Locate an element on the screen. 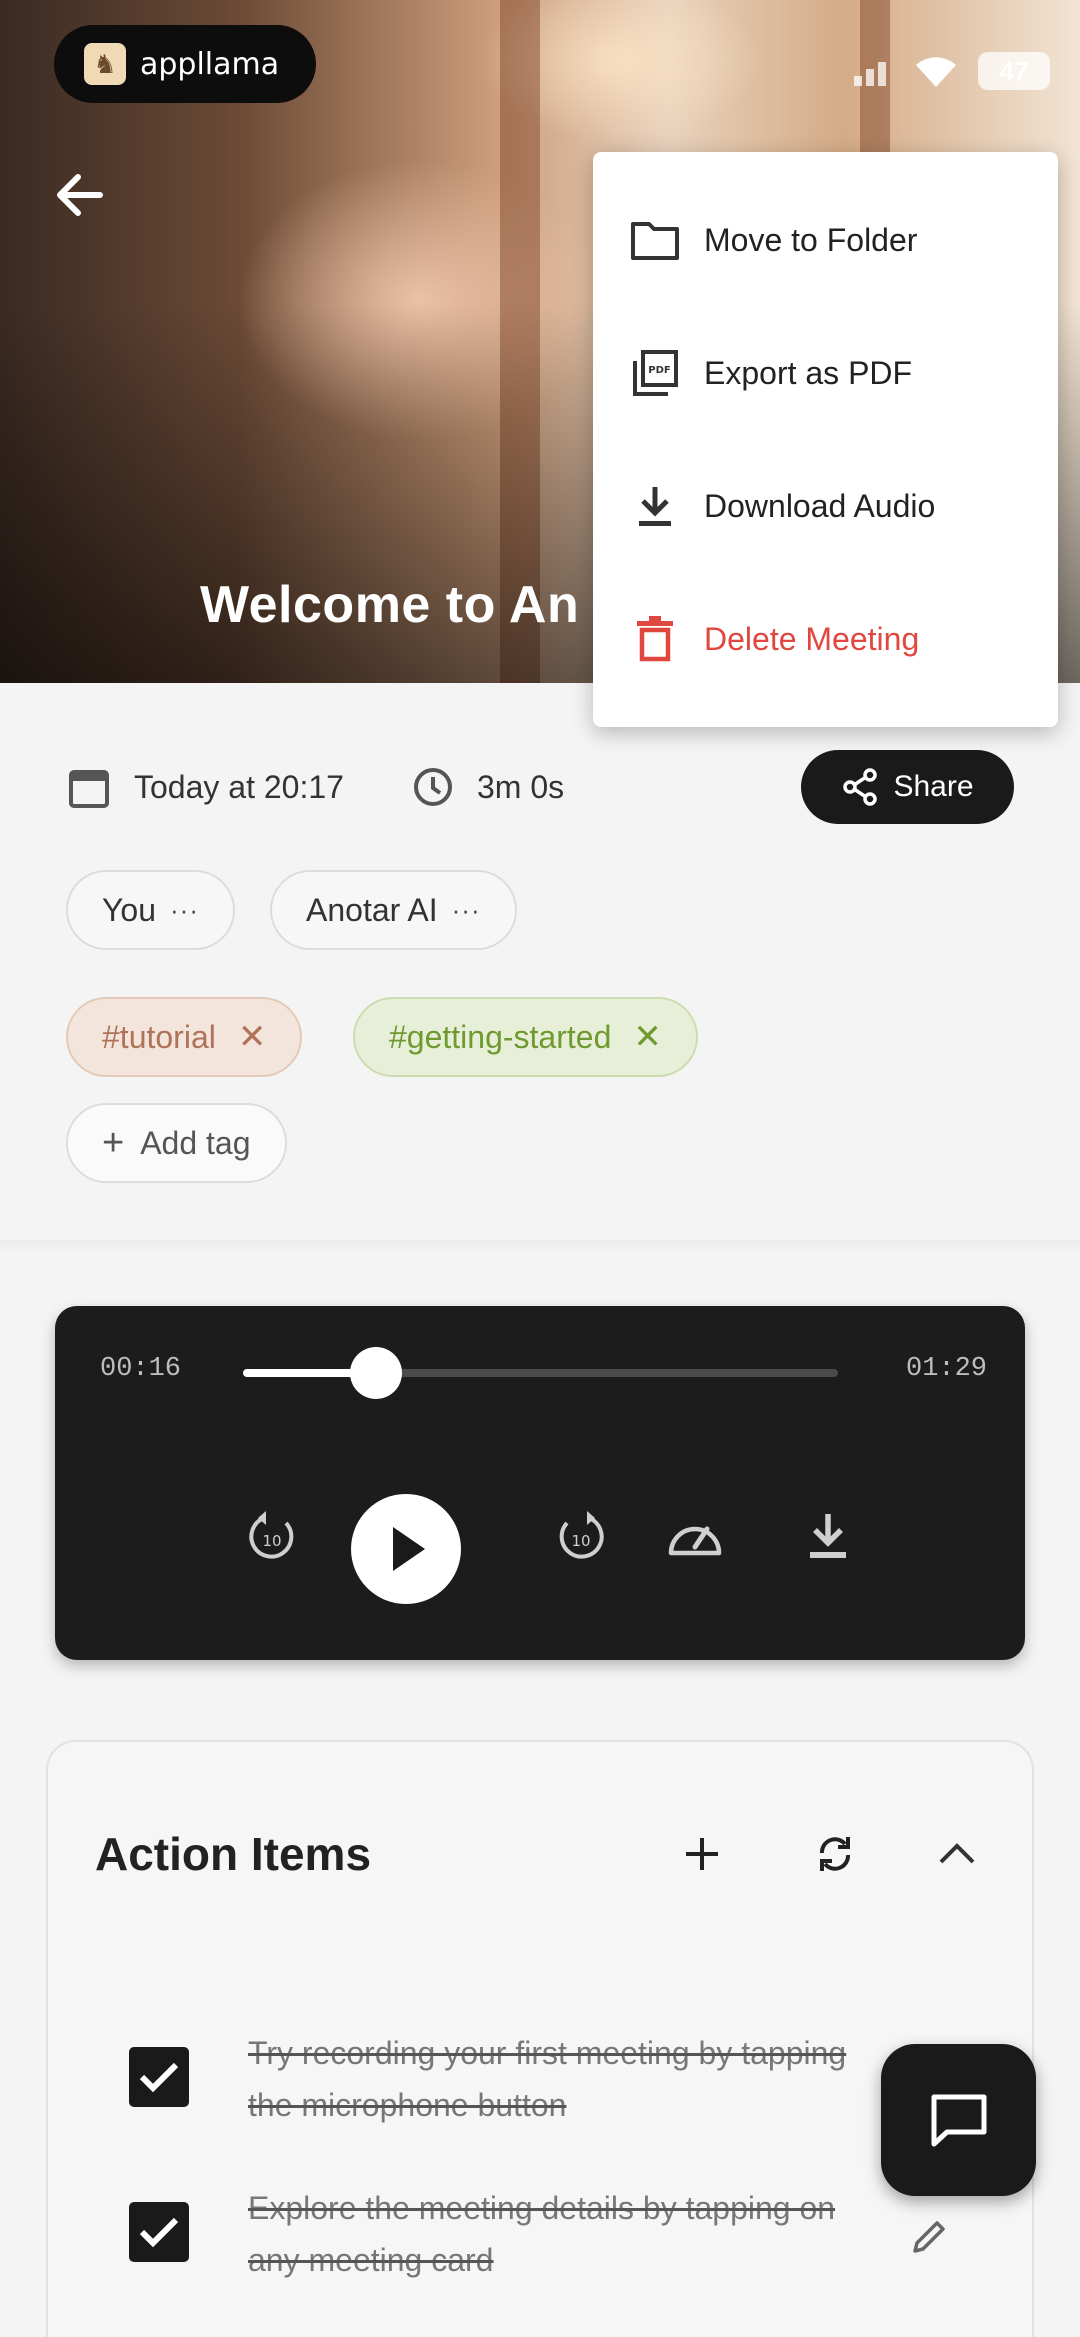 The image size is (1080, 2337). share-label: Share is located at coordinates (933, 786).